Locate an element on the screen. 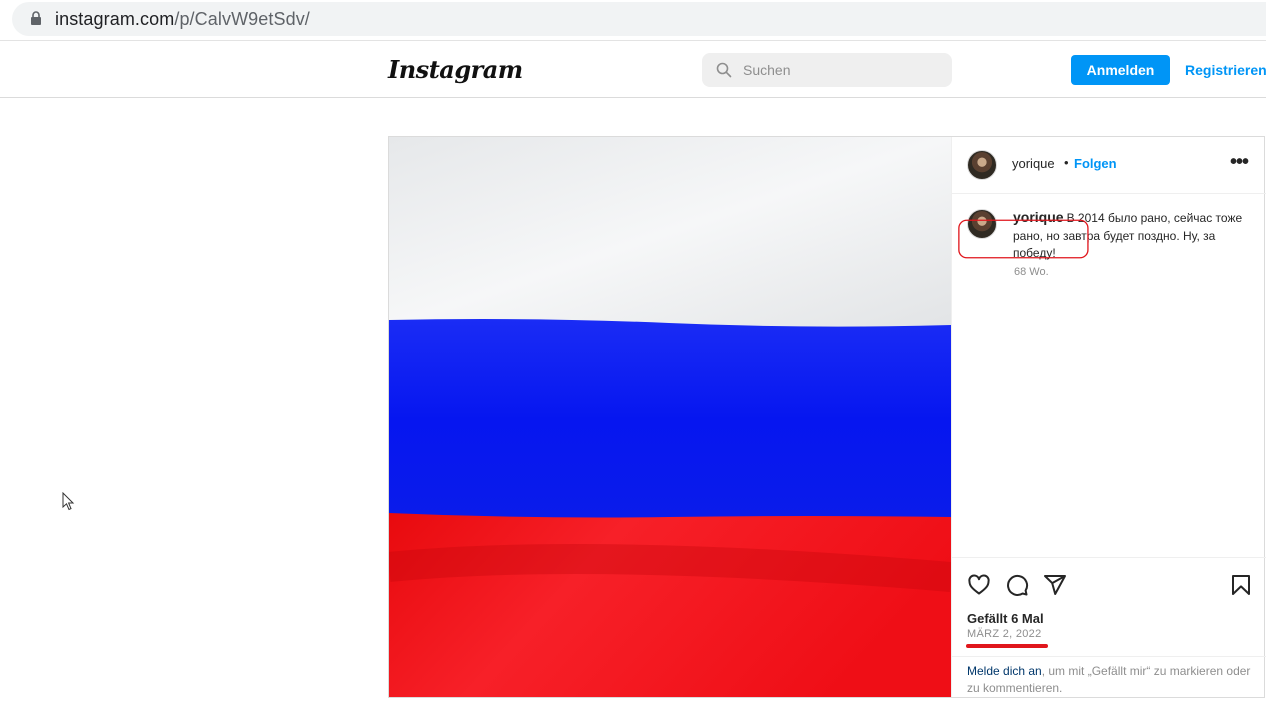  heart-icon is located at coordinates (979, 585).